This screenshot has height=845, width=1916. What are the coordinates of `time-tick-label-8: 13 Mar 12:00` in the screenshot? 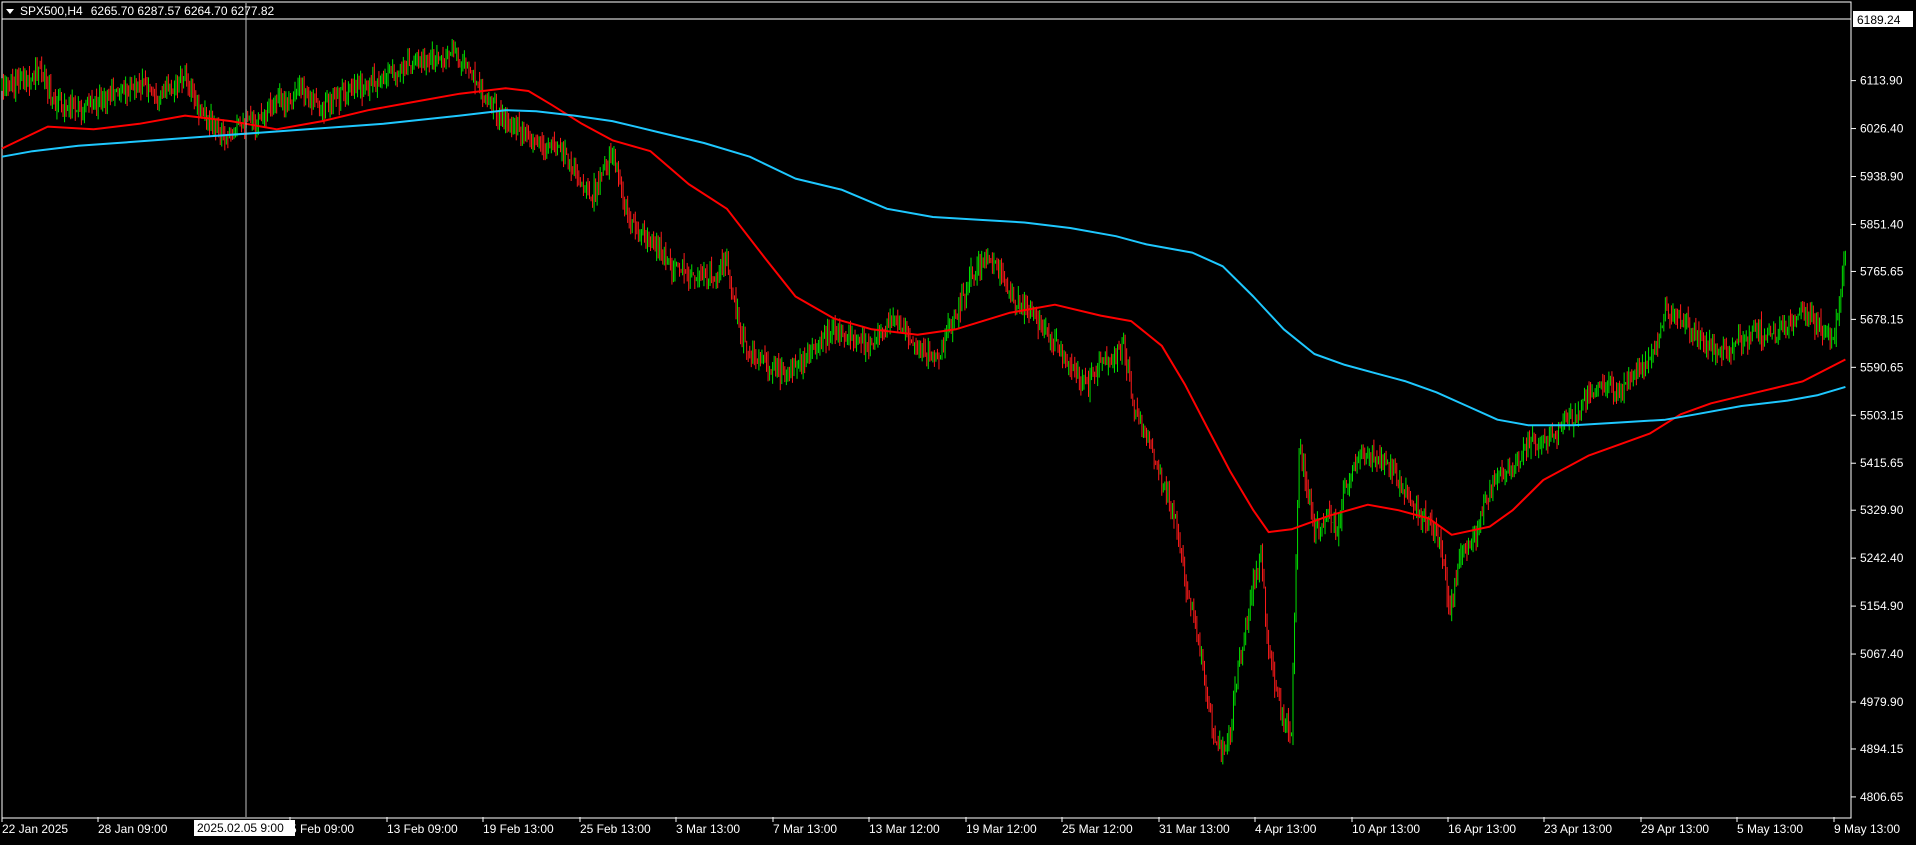 It's located at (904, 829).